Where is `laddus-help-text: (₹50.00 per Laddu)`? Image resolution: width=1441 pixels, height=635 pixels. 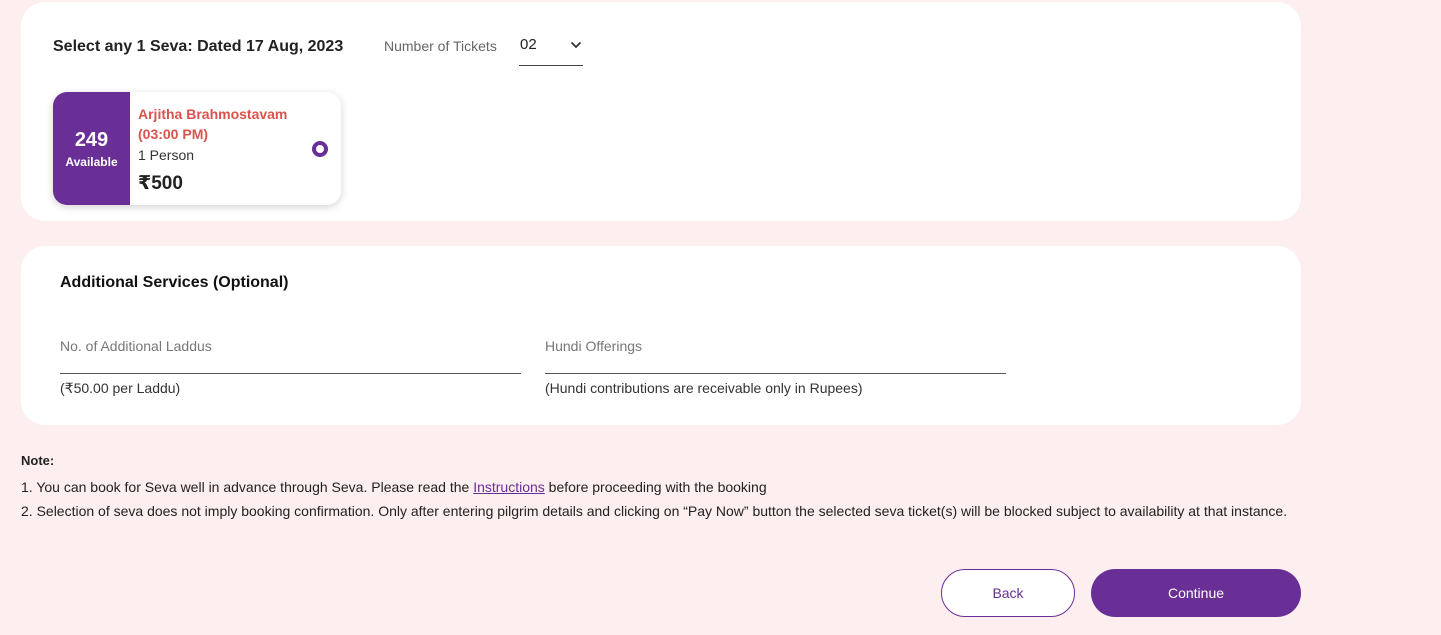
laddus-help-text: (₹50.00 per Laddu) is located at coordinates (120, 388).